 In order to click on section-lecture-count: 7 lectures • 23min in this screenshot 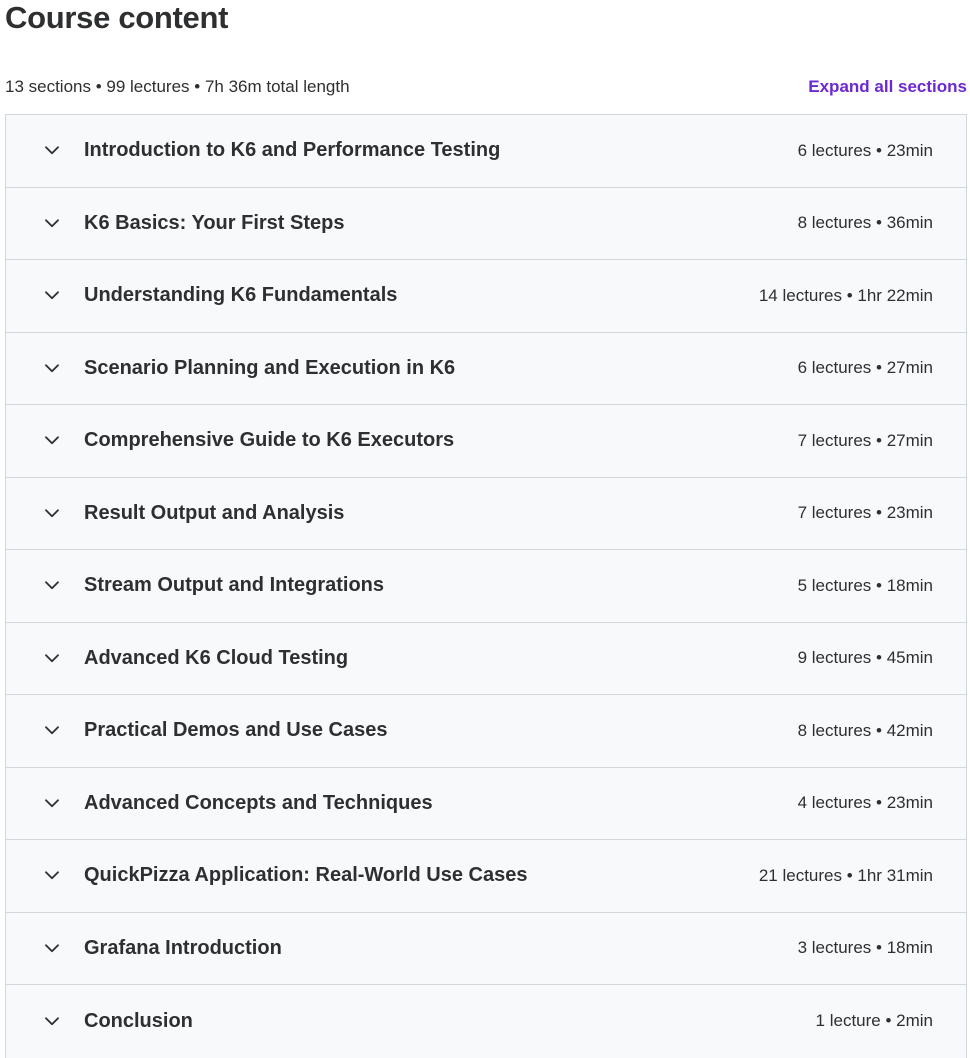, I will do `click(865, 513)`.